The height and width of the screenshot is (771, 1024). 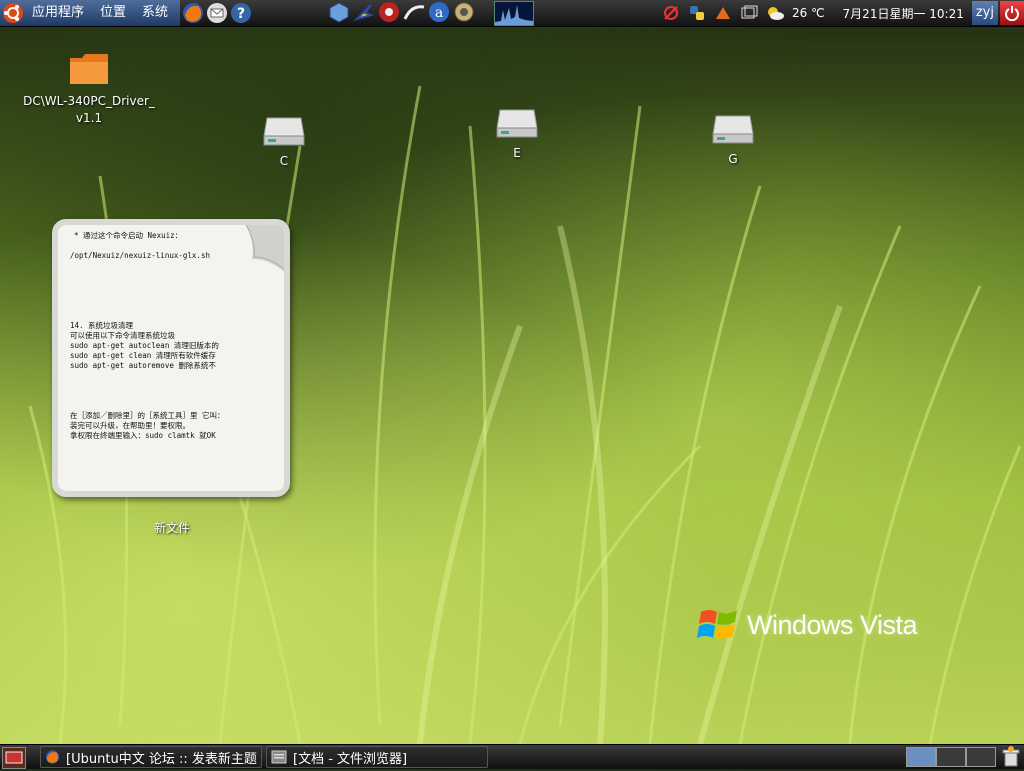 I want to click on terminal-swoosh-icon, so click(x=414, y=12).